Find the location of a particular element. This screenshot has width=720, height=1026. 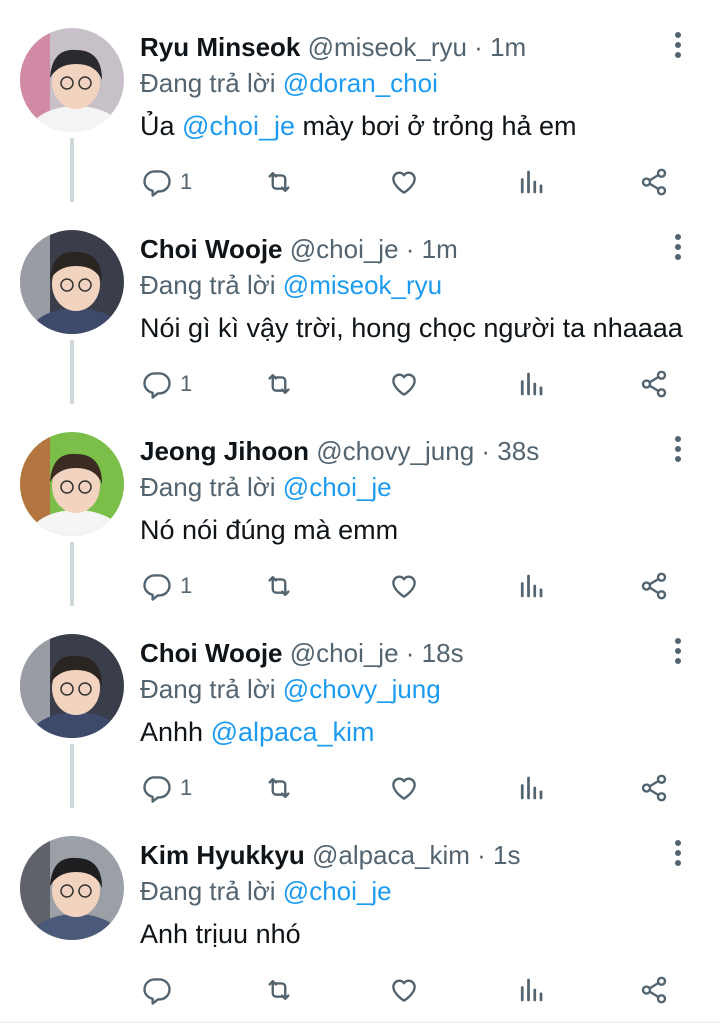

tweet-text: Nó nói đúng mà emm is located at coordinates (269, 530).